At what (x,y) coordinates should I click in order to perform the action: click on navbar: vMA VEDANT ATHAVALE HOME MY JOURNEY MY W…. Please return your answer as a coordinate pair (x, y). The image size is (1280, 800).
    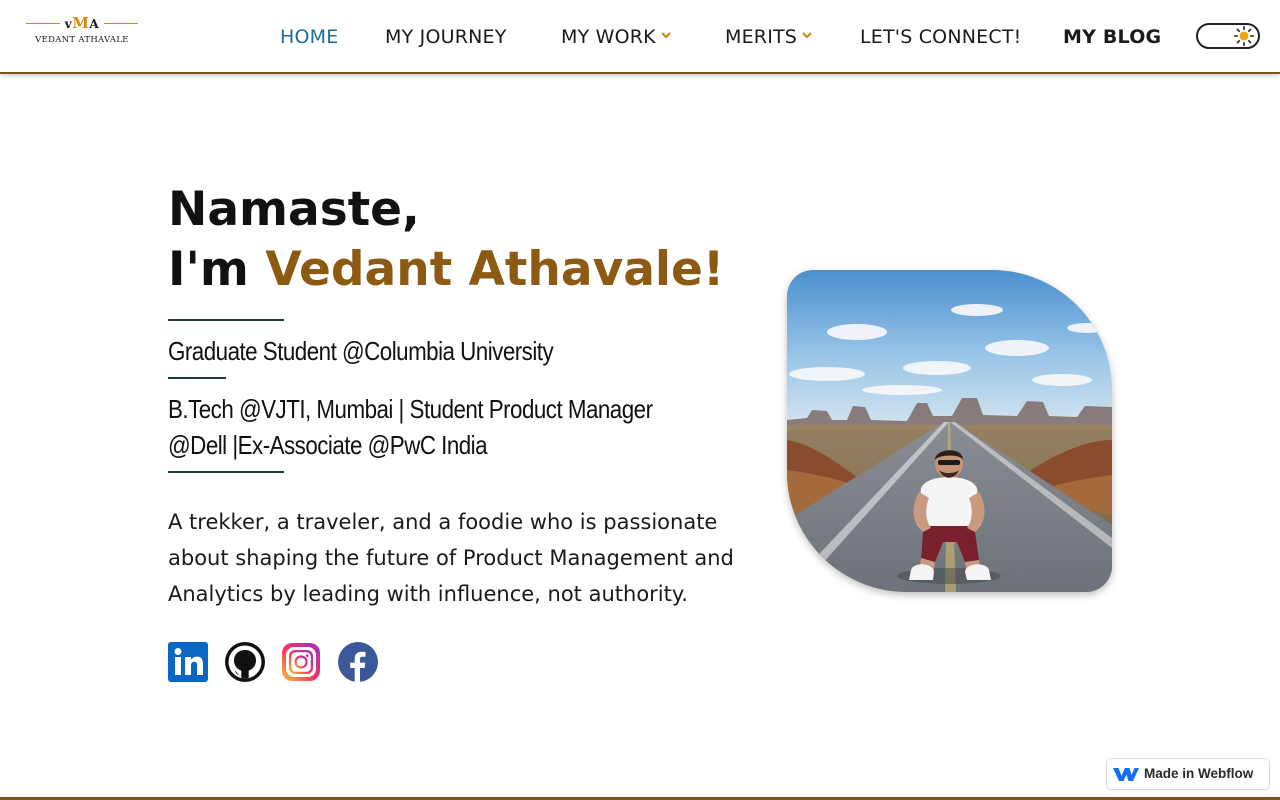
    Looking at the image, I should click on (640, 37).